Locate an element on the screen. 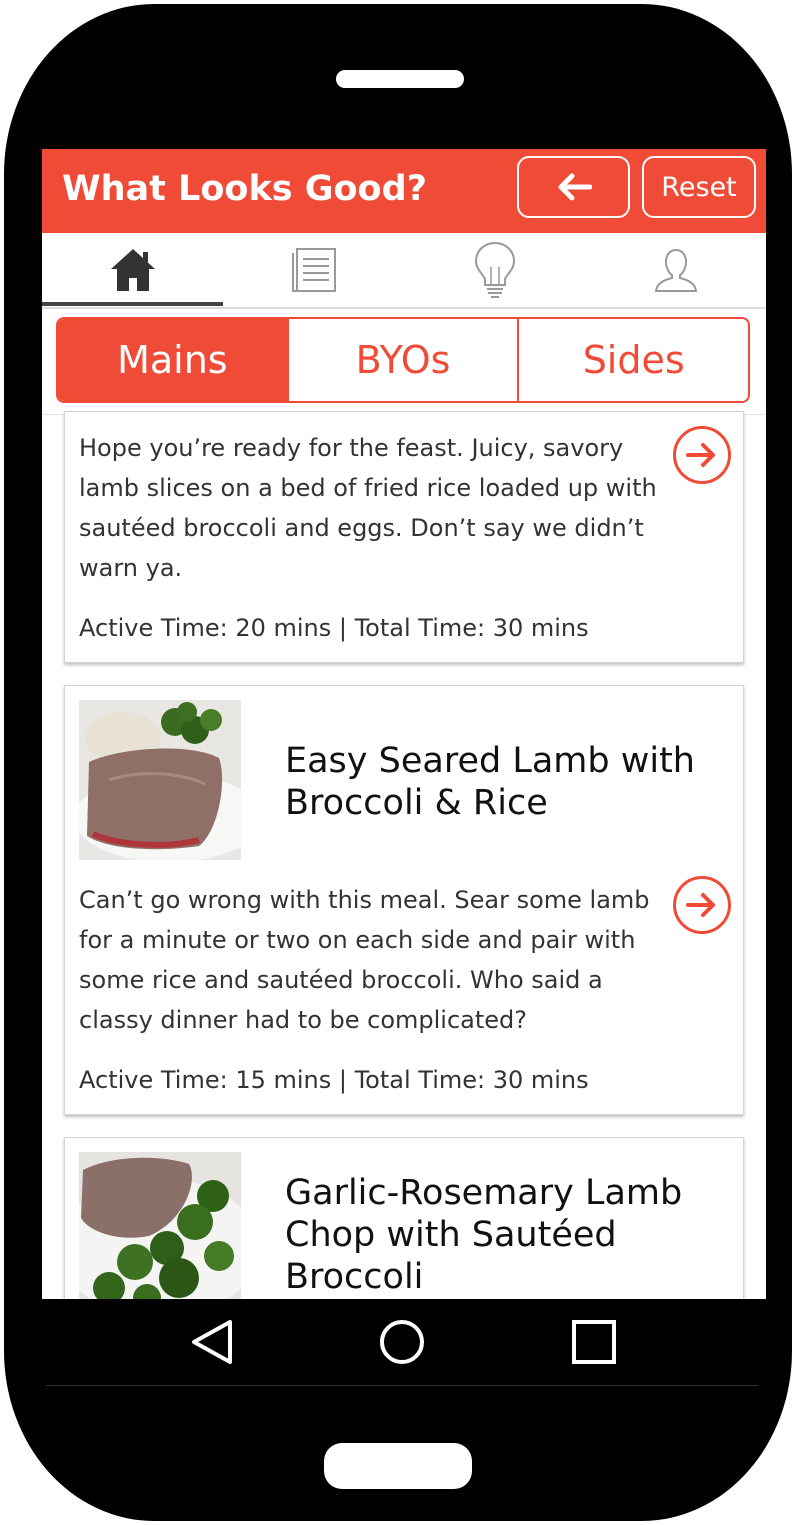 This screenshot has height=1525, width=796. phone-home-key is located at coordinates (398, 1466).